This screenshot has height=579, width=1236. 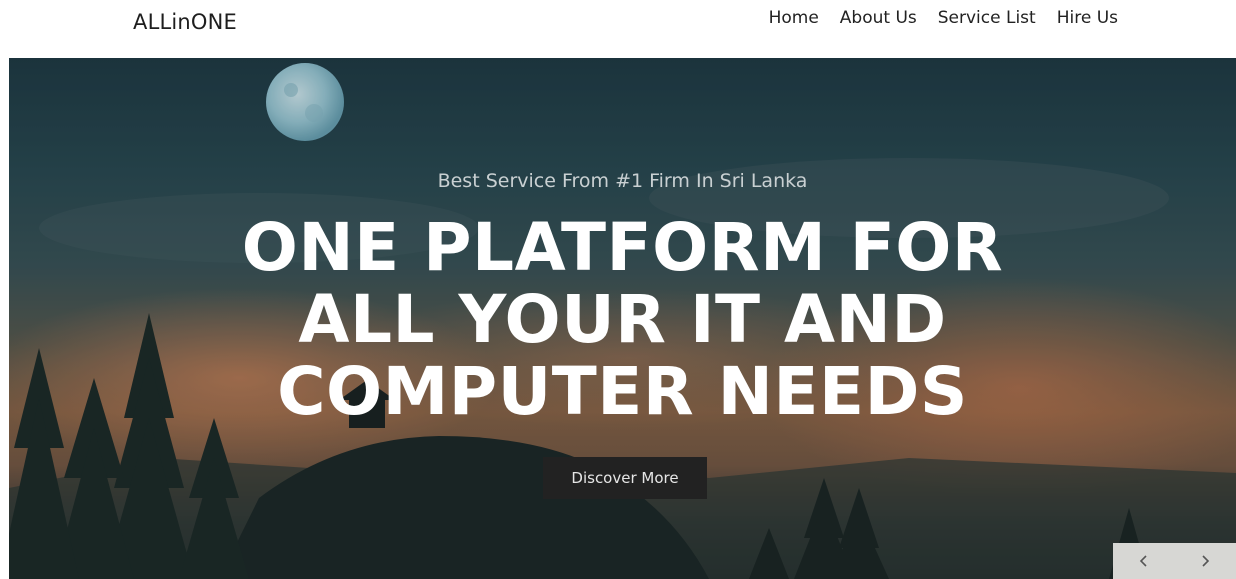 I want to click on hero-headline-line-1: ONE PLATFORM FOR, so click(x=622, y=247).